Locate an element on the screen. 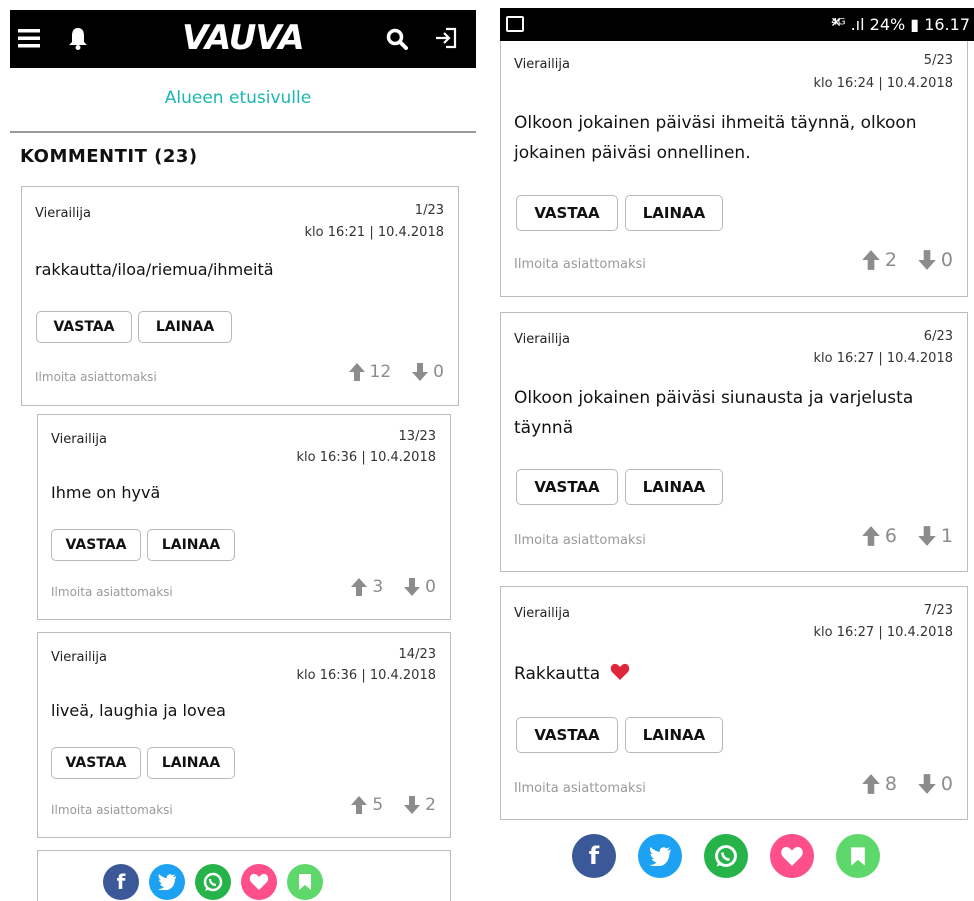 The width and height of the screenshot is (974, 901). vote-controls: 2 0 is located at coordinates (907, 260).